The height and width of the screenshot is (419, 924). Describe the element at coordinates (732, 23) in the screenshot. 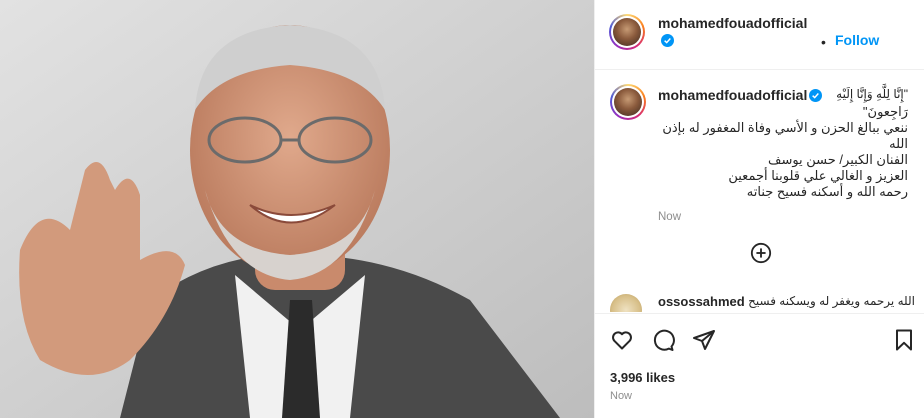

I see `author-username-text: mohamedfouadofficial` at that location.